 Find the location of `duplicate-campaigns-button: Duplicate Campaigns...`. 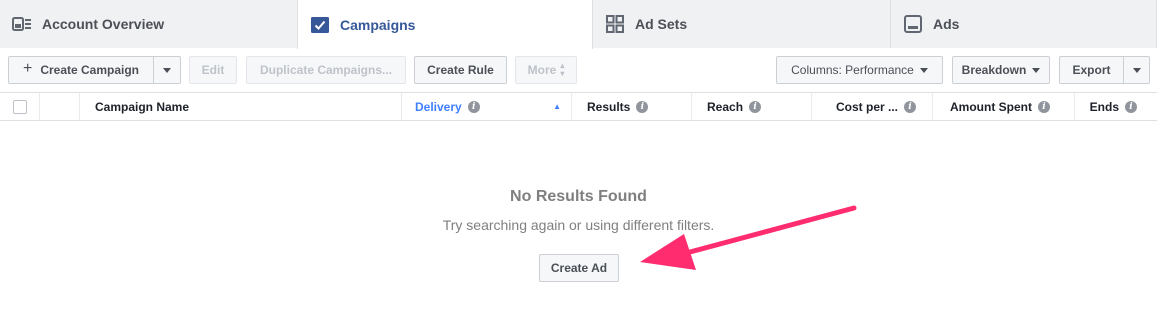

duplicate-campaigns-button: Duplicate Campaigns... is located at coordinates (326, 70).